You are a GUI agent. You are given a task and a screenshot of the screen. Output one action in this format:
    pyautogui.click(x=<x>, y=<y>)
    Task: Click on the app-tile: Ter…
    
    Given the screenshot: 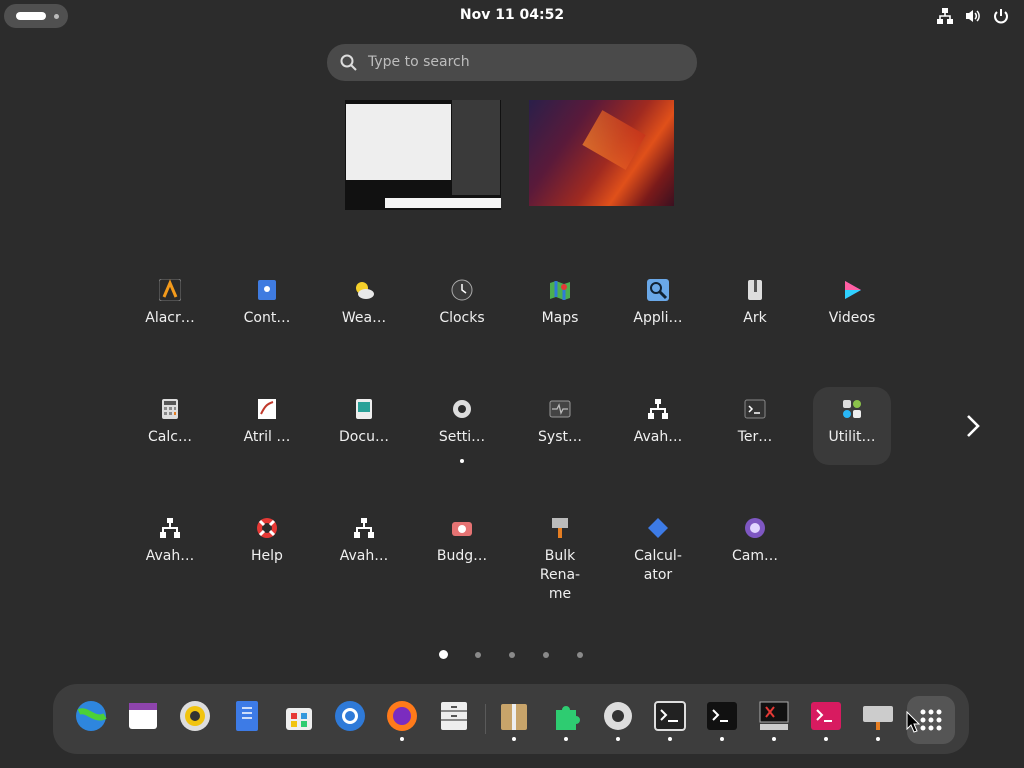 What is the action you would take?
    pyautogui.click(x=755, y=426)
    